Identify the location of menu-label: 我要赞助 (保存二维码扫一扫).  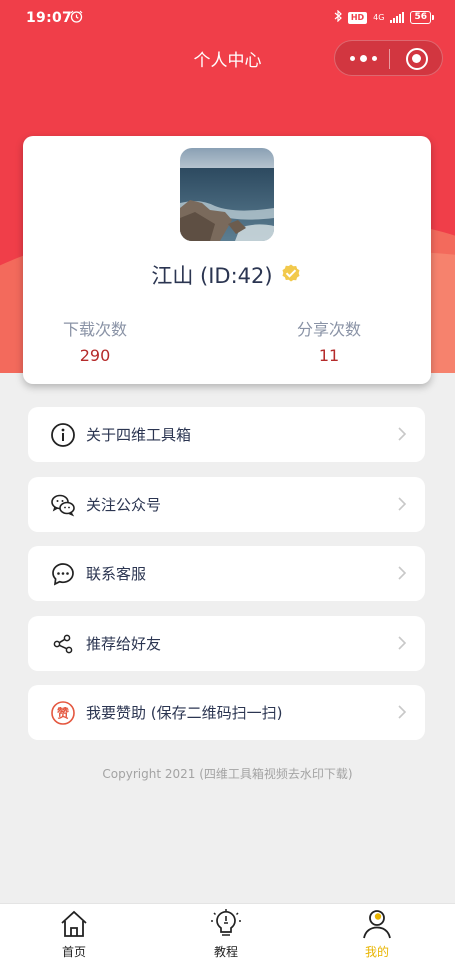
(184, 713).